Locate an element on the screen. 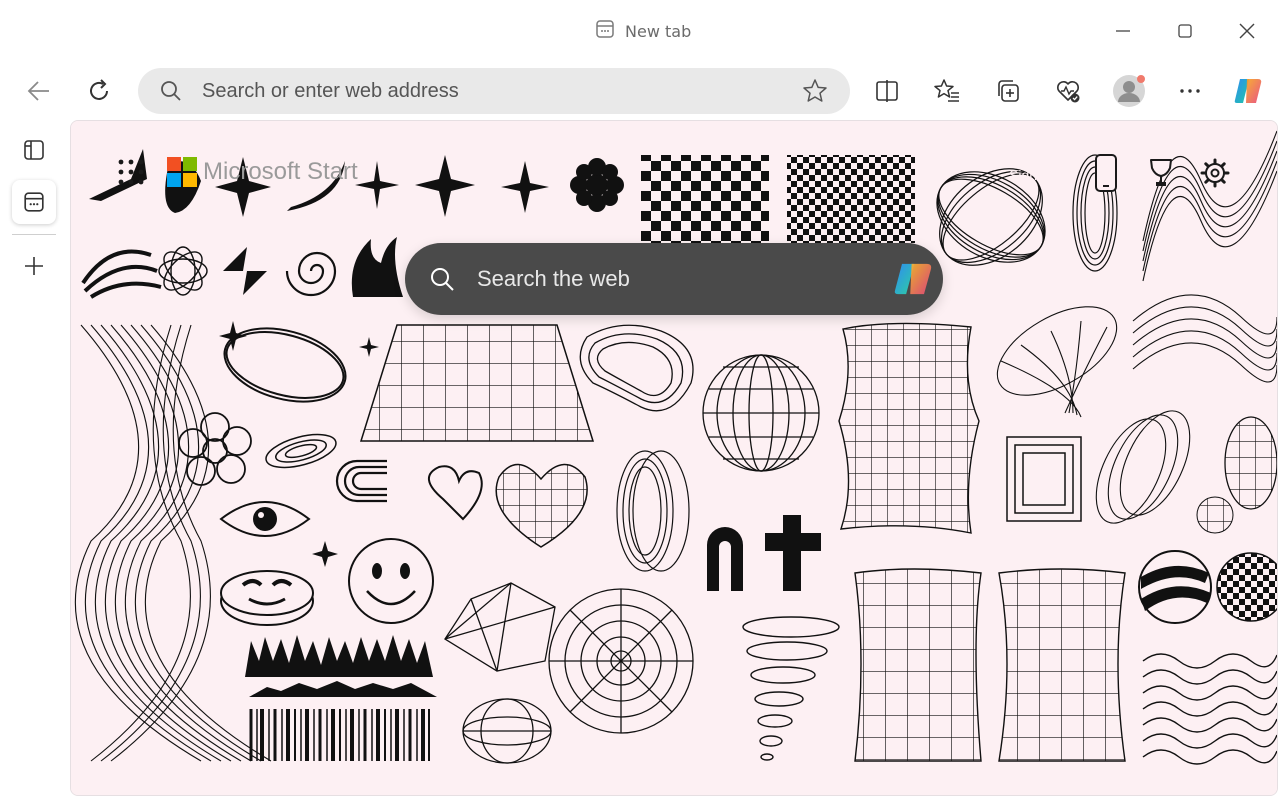 Image resolution: width=1280 pixels, height=800 pixels. page-settings-button is located at coordinates (1215, 173).